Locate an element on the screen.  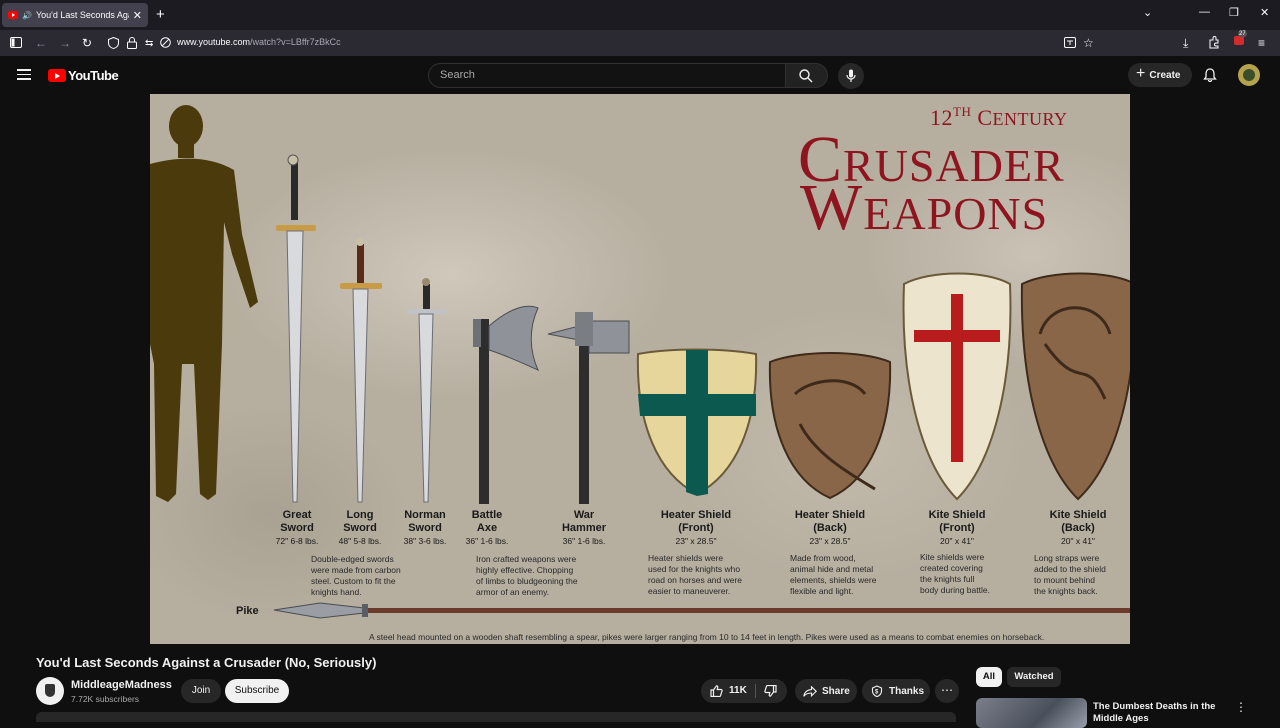
join-button: Join is located at coordinates (201, 691).